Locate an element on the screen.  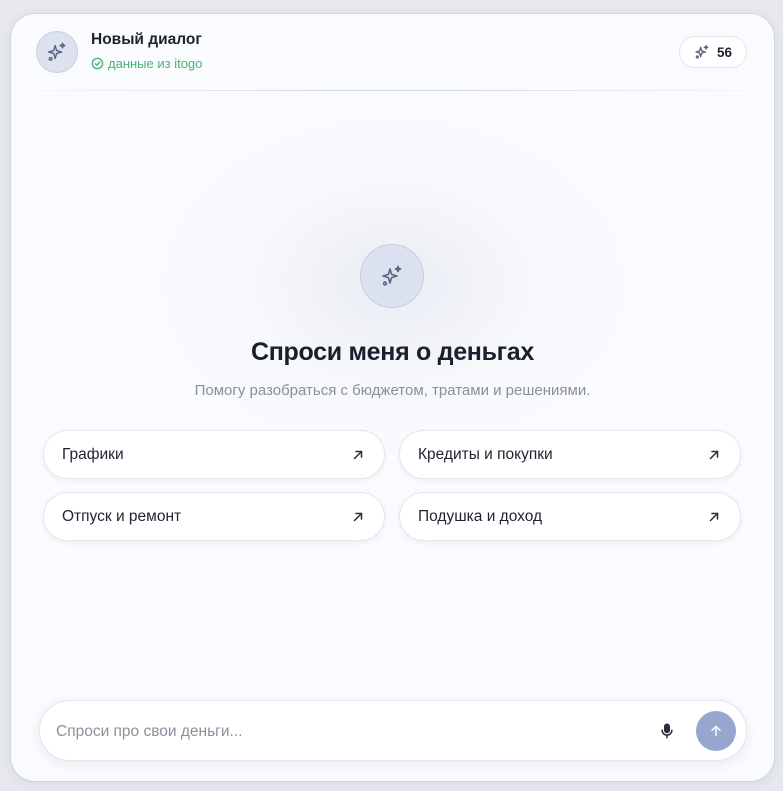
microphone-icon is located at coordinates (667, 731).